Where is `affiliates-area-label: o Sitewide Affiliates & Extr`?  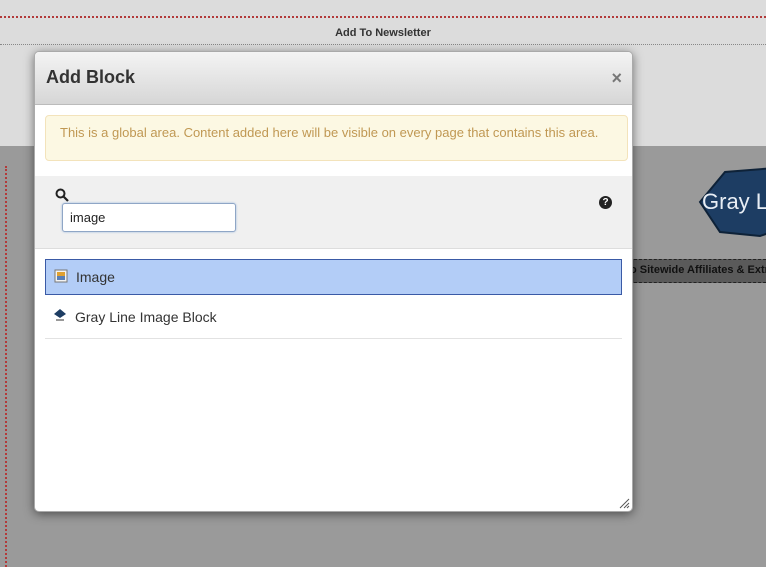 affiliates-area-label: o Sitewide Affiliates & Extr is located at coordinates (697, 271).